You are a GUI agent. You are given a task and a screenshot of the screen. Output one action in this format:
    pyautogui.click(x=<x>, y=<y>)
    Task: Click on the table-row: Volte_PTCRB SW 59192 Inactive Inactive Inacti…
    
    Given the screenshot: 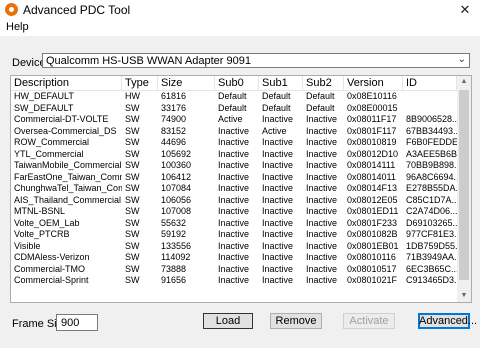 What is the action you would take?
    pyautogui.click(x=234, y=235)
    